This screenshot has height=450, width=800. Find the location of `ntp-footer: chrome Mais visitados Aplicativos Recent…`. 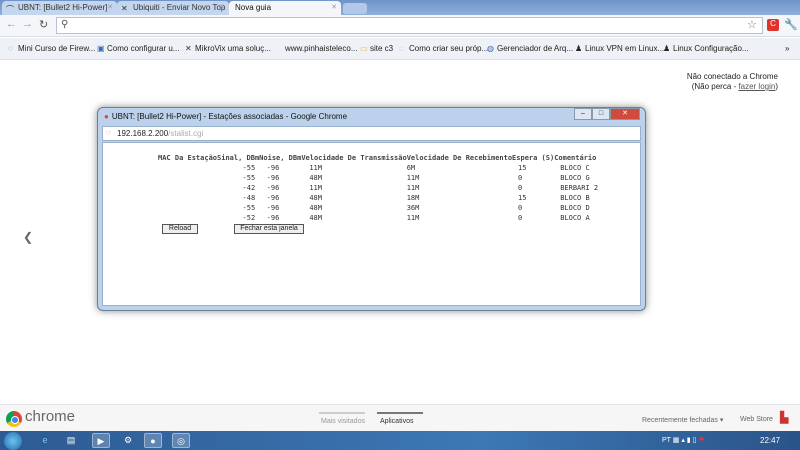

ntp-footer: chrome Mais visitados Aplicativos Recent… is located at coordinates (400, 417).